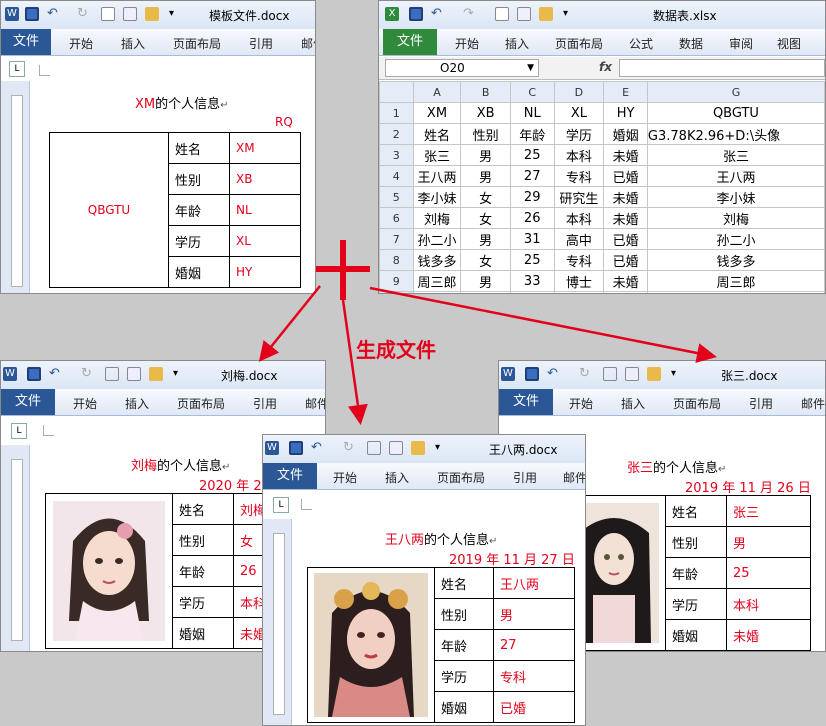 The width and height of the screenshot is (826, 726). I want to click on sheet-cell: XM, so click(437, 113).